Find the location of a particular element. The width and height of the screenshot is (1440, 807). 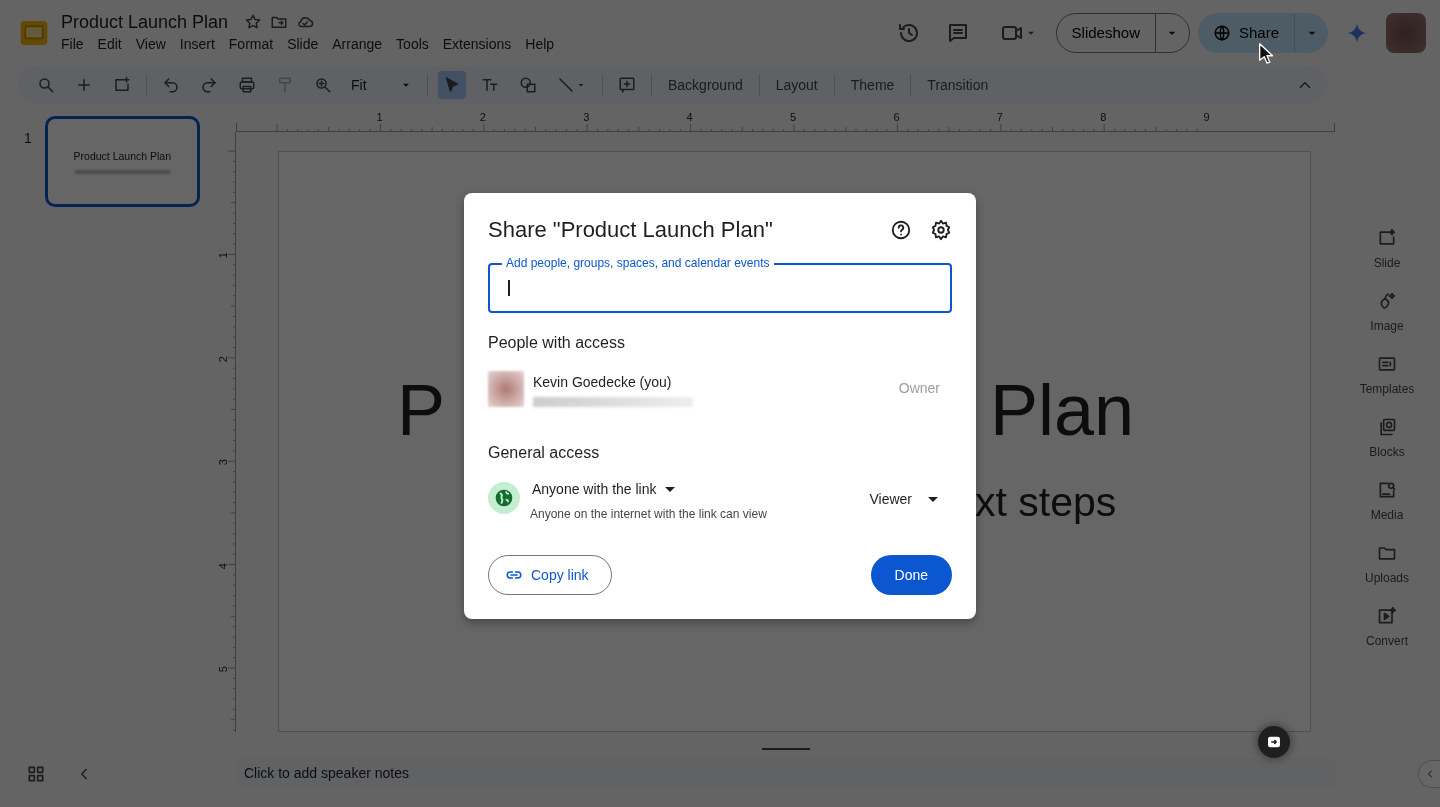

access-scope-dropdown: Anyone with the link is located at coordinates (603, 489).